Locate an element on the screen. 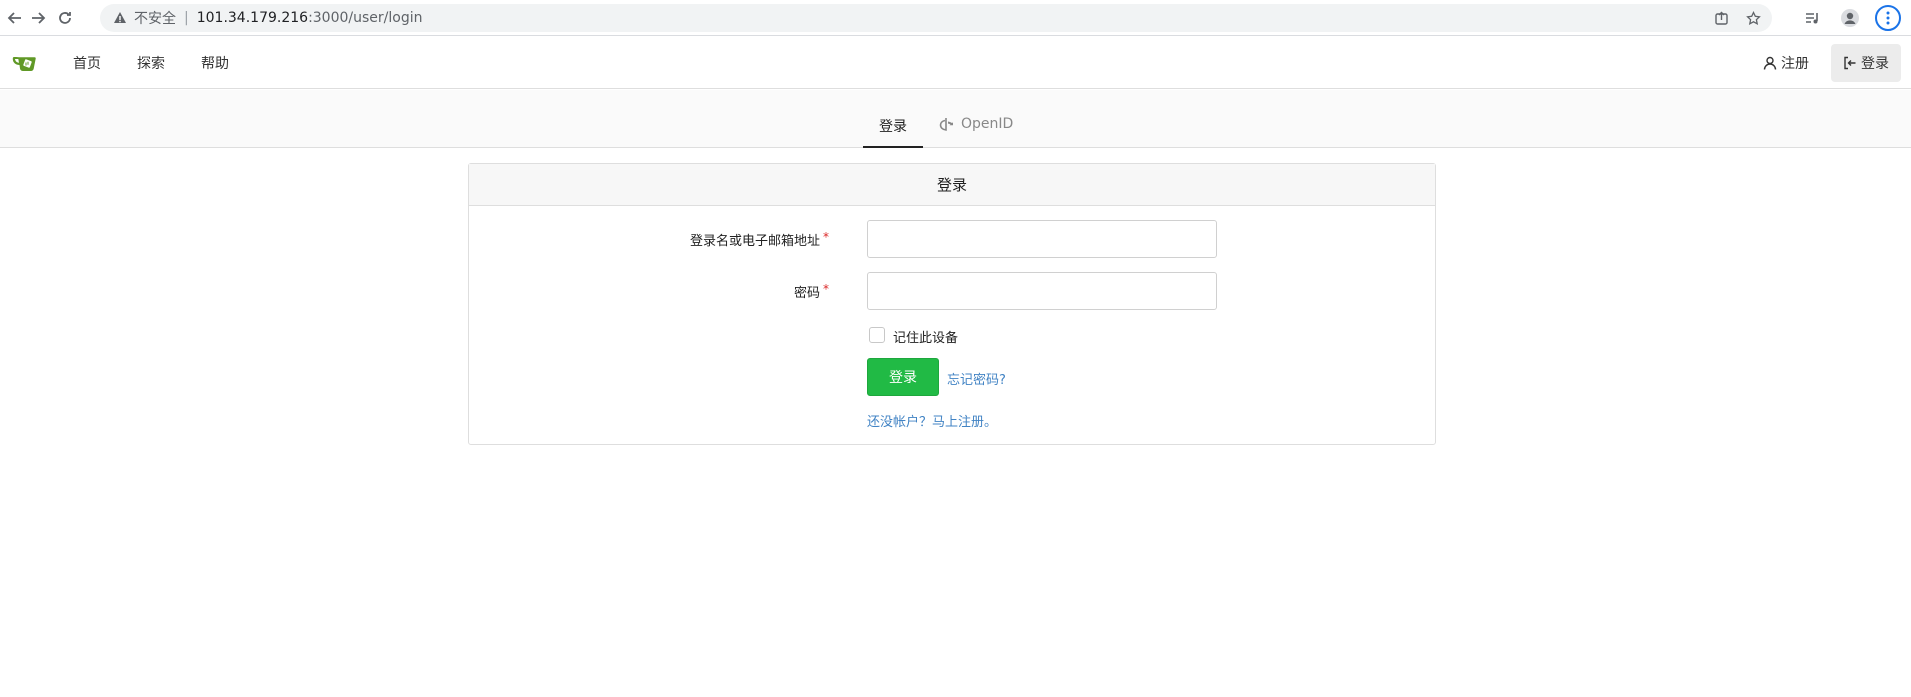 This screenshot has height=697, width=1911. browser-extensions is located at coordinates (1850, 18).